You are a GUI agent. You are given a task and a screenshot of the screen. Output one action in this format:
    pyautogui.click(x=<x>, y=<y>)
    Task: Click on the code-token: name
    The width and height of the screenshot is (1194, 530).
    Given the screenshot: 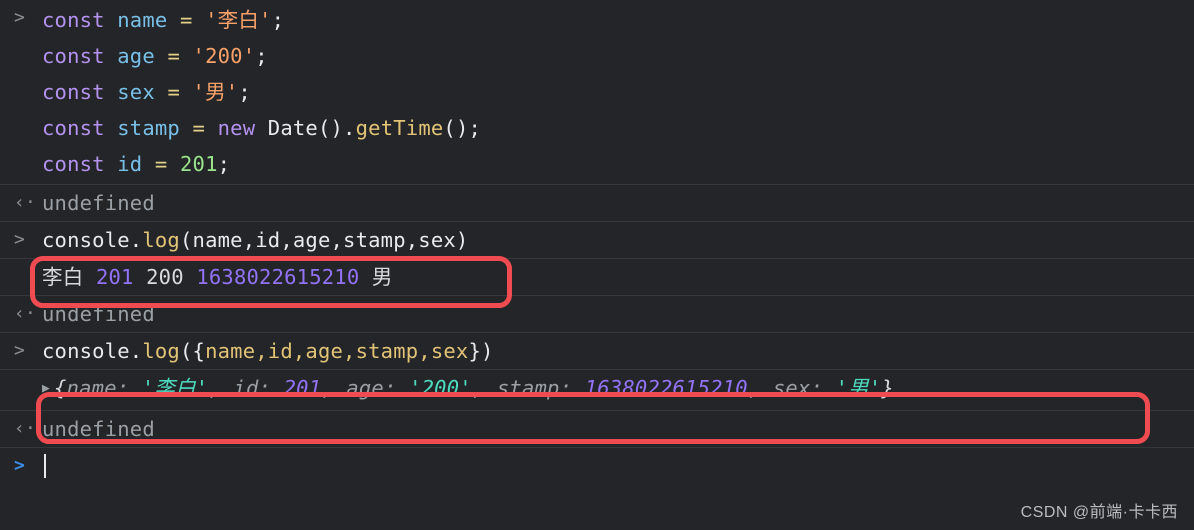 What is the action you would take?
    pyautogui.click(x=142, y=20)
    